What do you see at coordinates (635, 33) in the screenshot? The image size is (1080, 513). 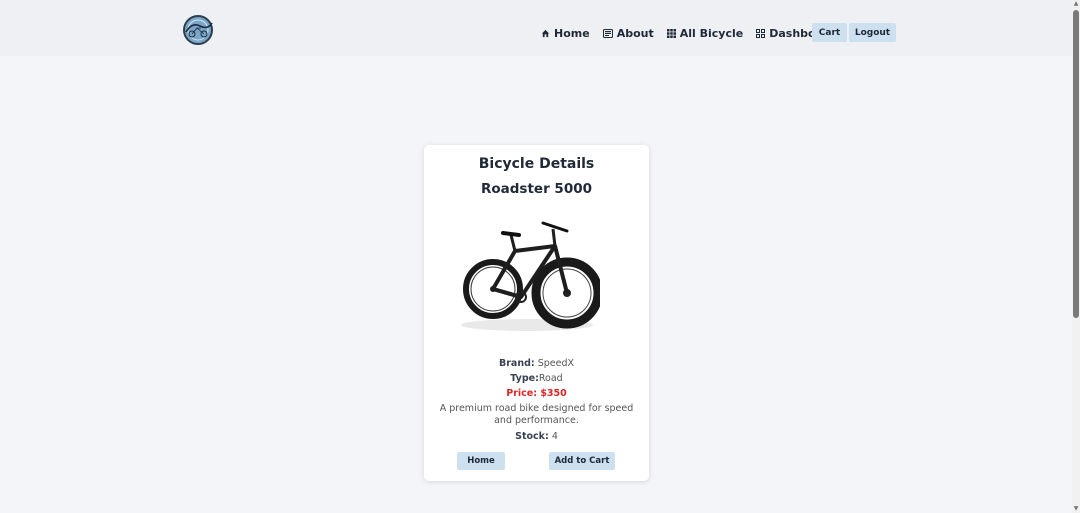 I see `nav-about-label: About` at bounding box center [635, 33].